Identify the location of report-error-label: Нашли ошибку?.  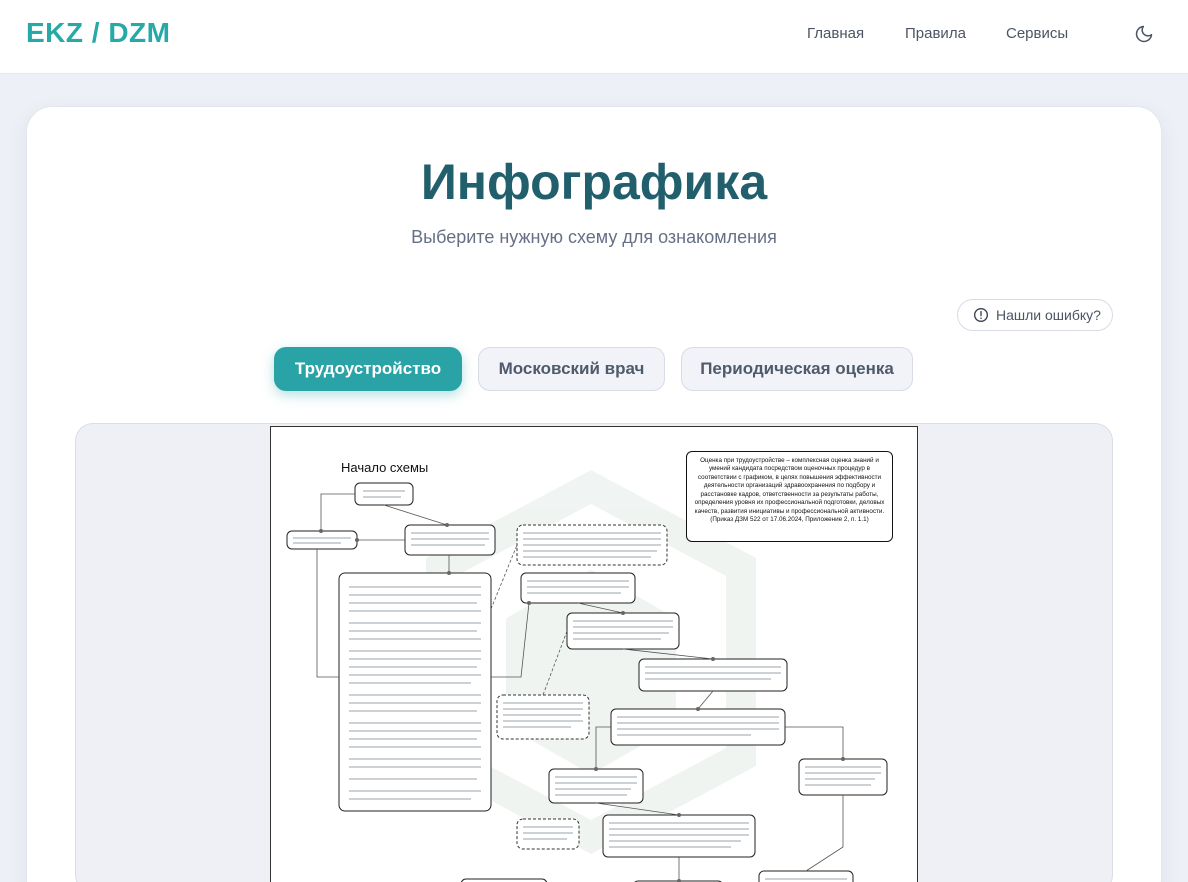
(1048, 315).